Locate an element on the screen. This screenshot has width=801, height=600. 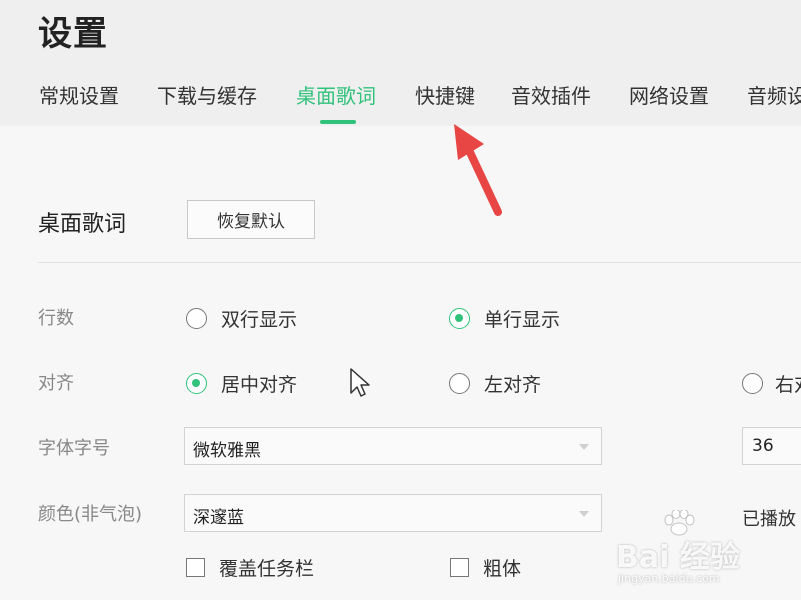
radio-label: 双行显示 is located at coordinates (259, 320).